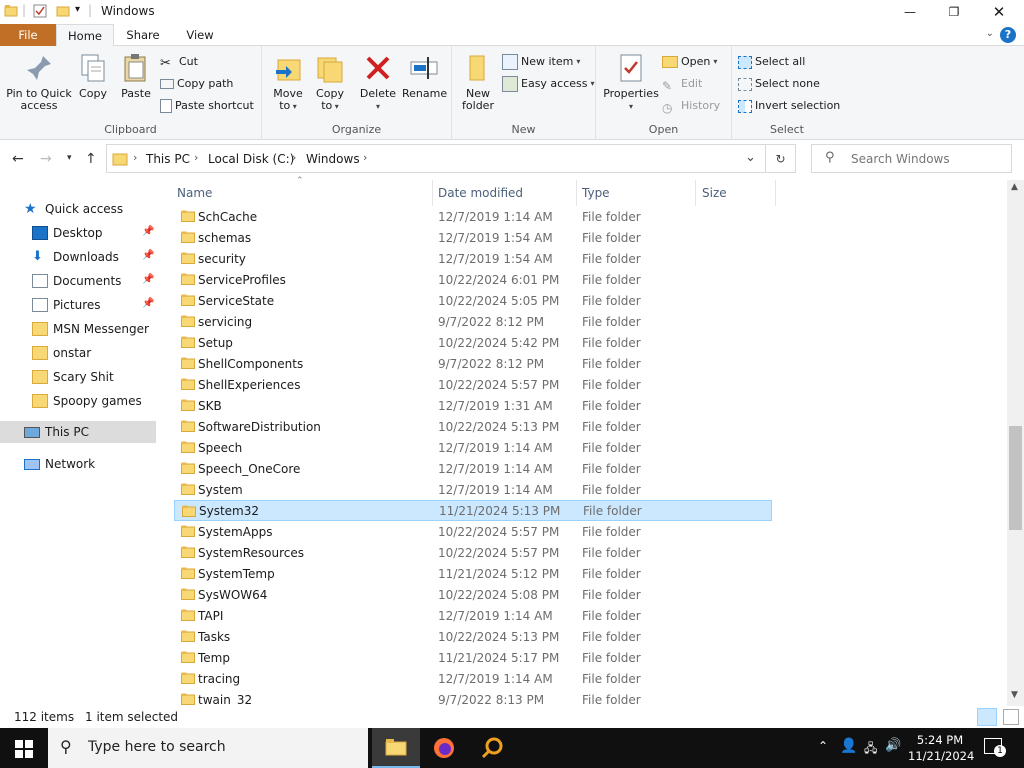 The height and width of the screenshot is (768, 1024). Describe the element at coordinates (999, 12) in the screenshot. I see `close-button: ✕` at that location.